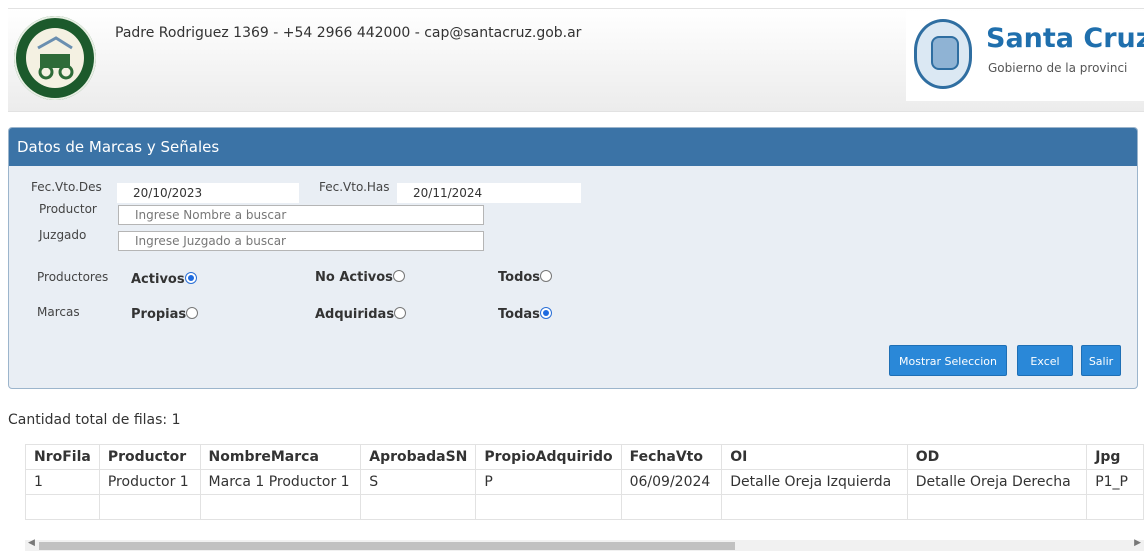  What do you see at coordinates (301, 215) in the screenshot?
I see `productor-search-input` at bounding box center [301, 215].